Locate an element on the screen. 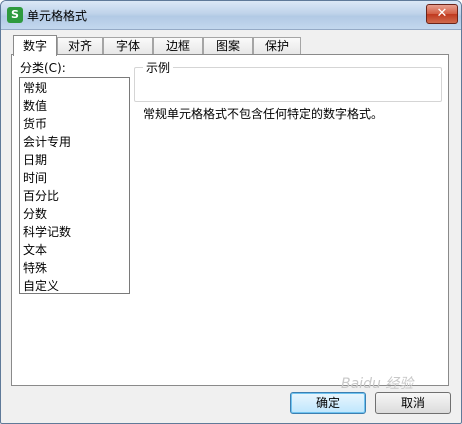 The width and height of the screenshot is (462, 424). title-bar: S 单元格格式 ✕ is located at coordinates (231, 15).